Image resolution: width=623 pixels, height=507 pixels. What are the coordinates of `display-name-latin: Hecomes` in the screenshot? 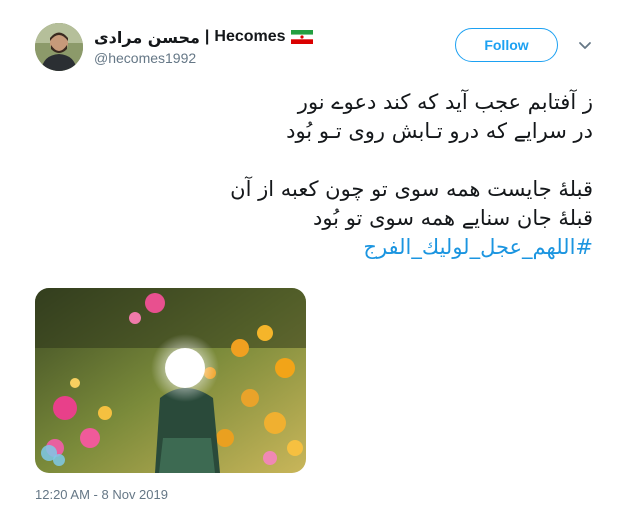 It's located at (250, 36).